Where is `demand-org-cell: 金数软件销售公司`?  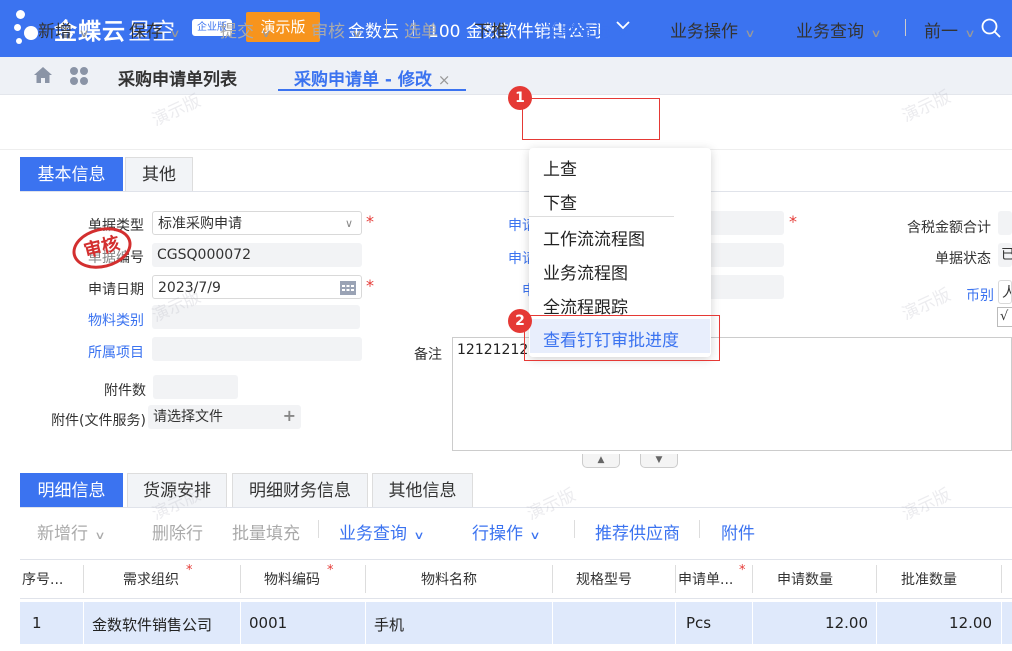
demand-org-cell: 金数软件销售公司 is located at coordinates (152, 624).